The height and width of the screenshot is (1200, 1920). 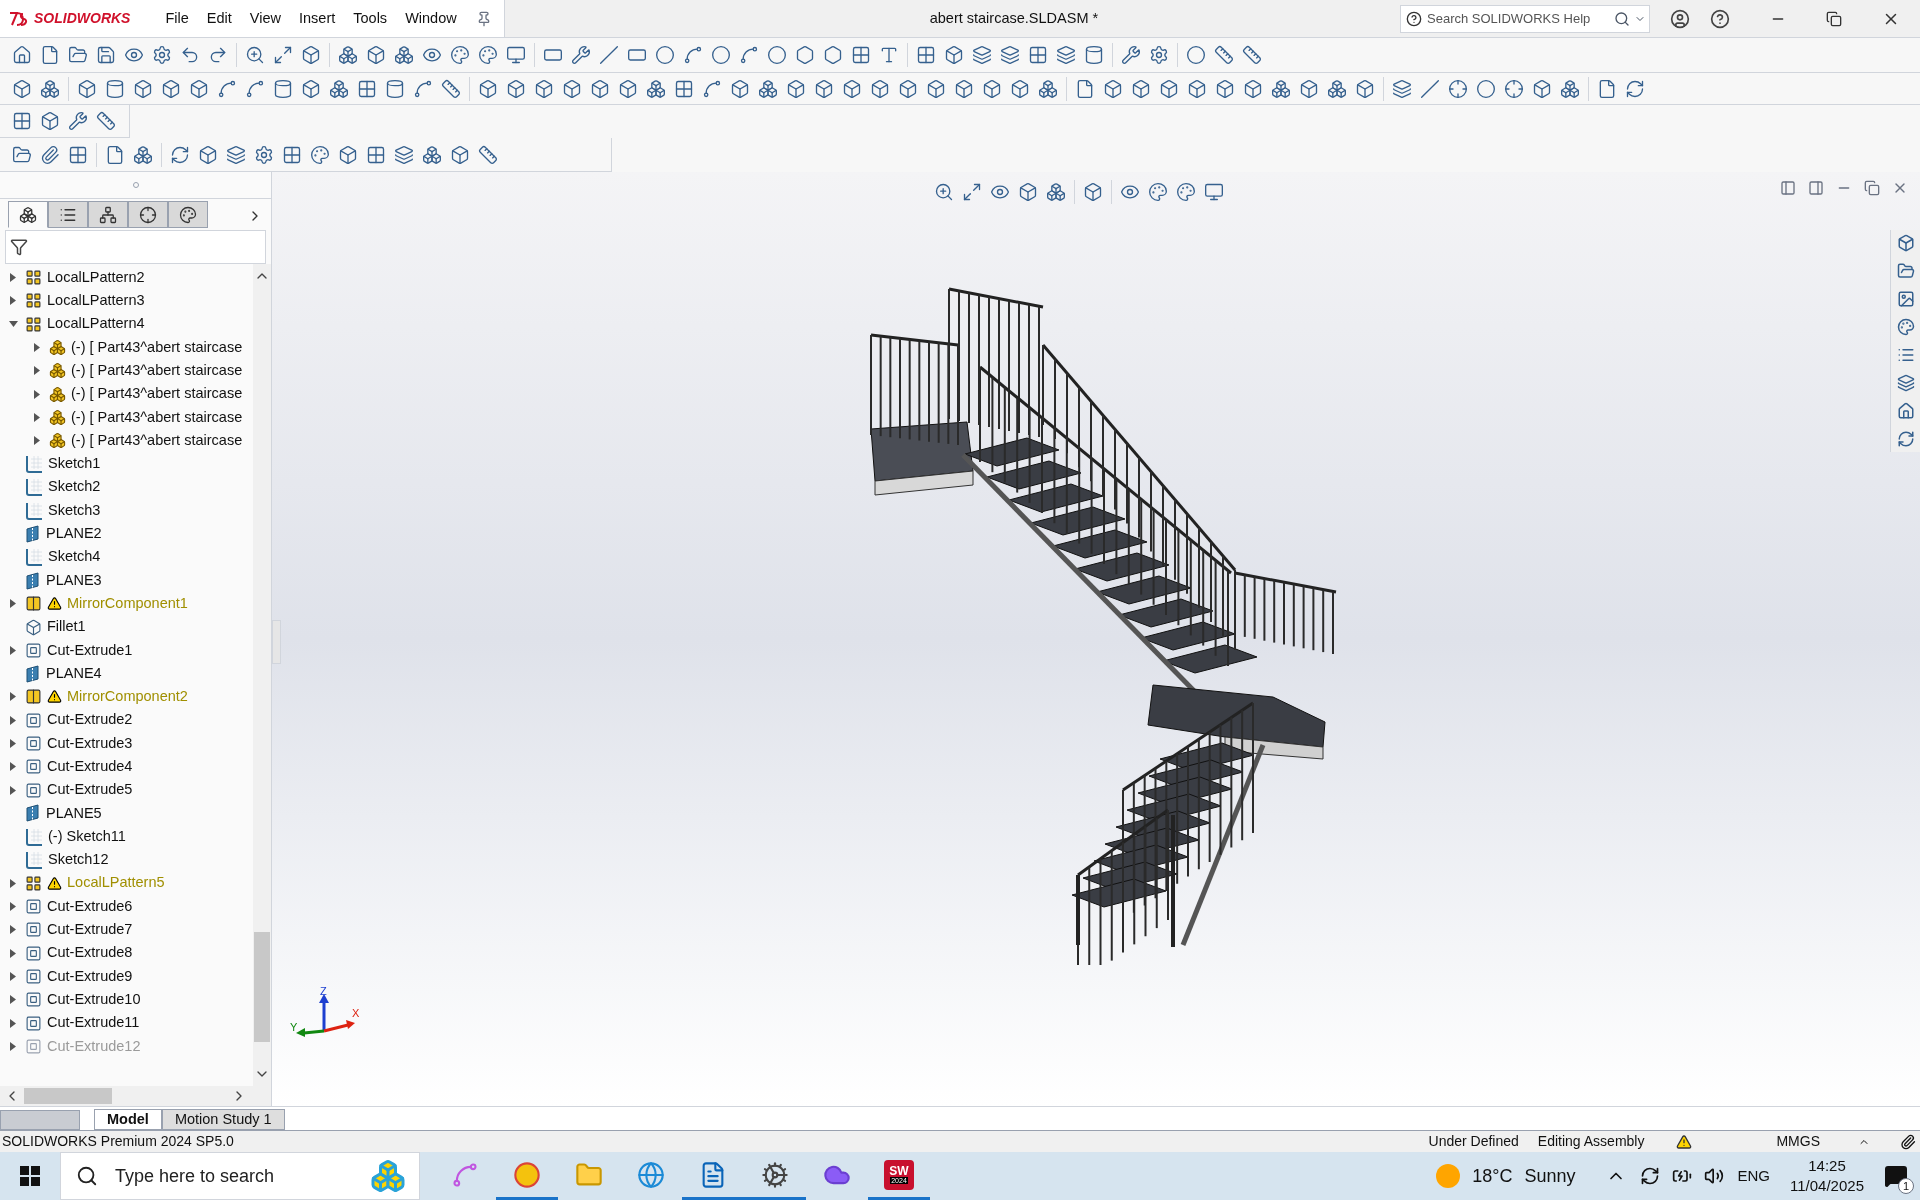 I want to click on text-icon, so click(x=889, y=55).